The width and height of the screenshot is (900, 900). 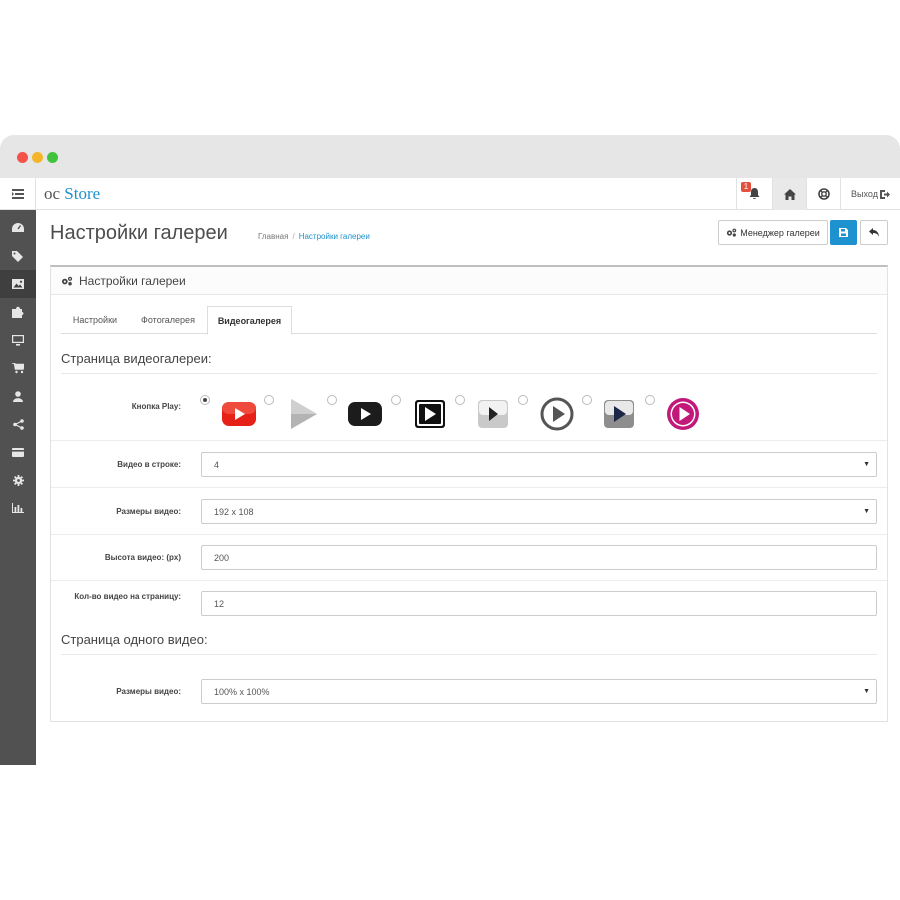 I want to click on play-option-radio-grey-square, so click(x=460, y=400).